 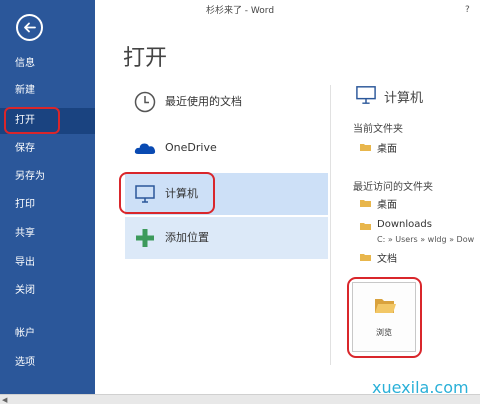 What do you see at coordinates (378, 129) in the screenshot?
I see `current-folder-label: 当前文件夹` at bounding box center [378, 129].